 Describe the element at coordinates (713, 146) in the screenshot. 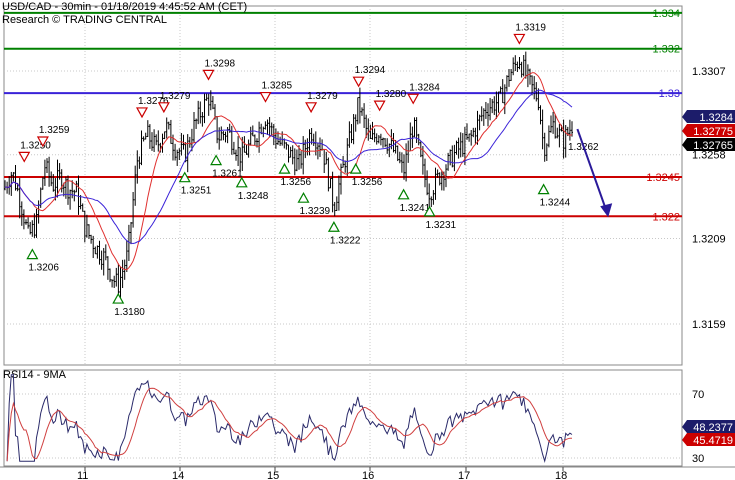

I see `price-tag-label: 1.32765` at that location.